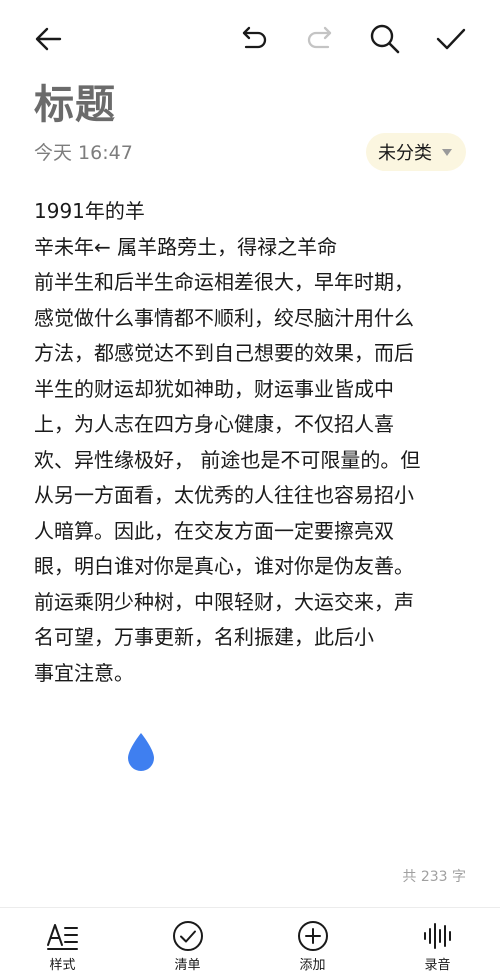  I want to click on note-line: 辛未年← 属羊路旁土，得禄之羊命, so click(186, 246).